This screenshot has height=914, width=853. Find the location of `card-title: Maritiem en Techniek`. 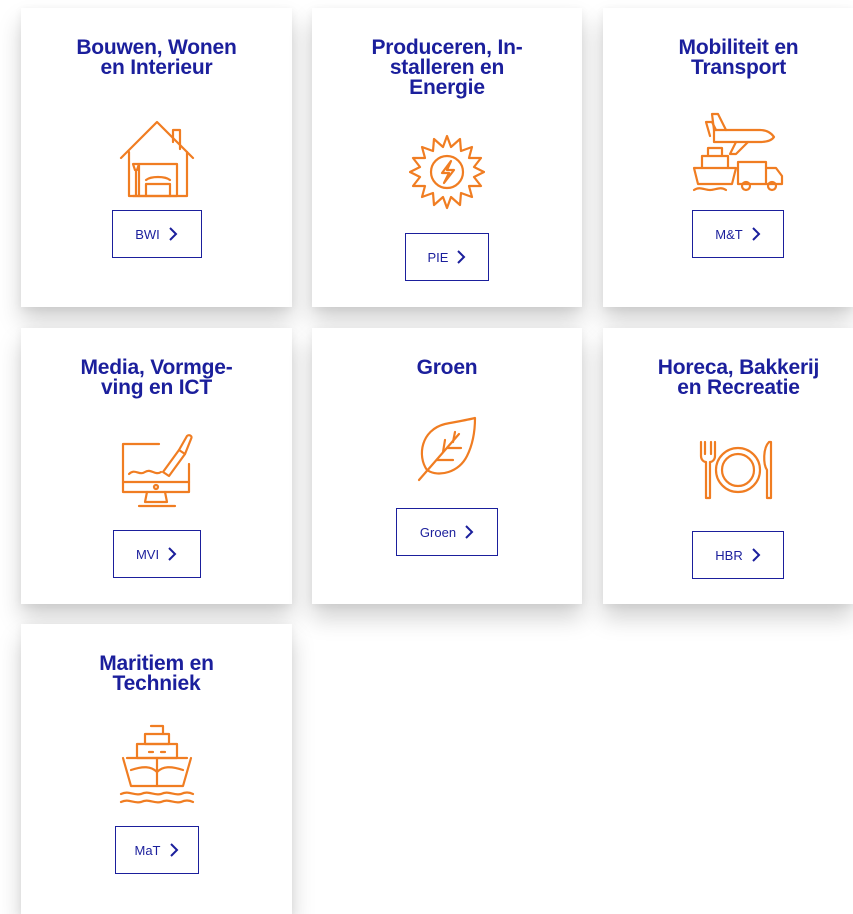

card-title: Maritiem en Techniek is located at coordinates (156, 673).